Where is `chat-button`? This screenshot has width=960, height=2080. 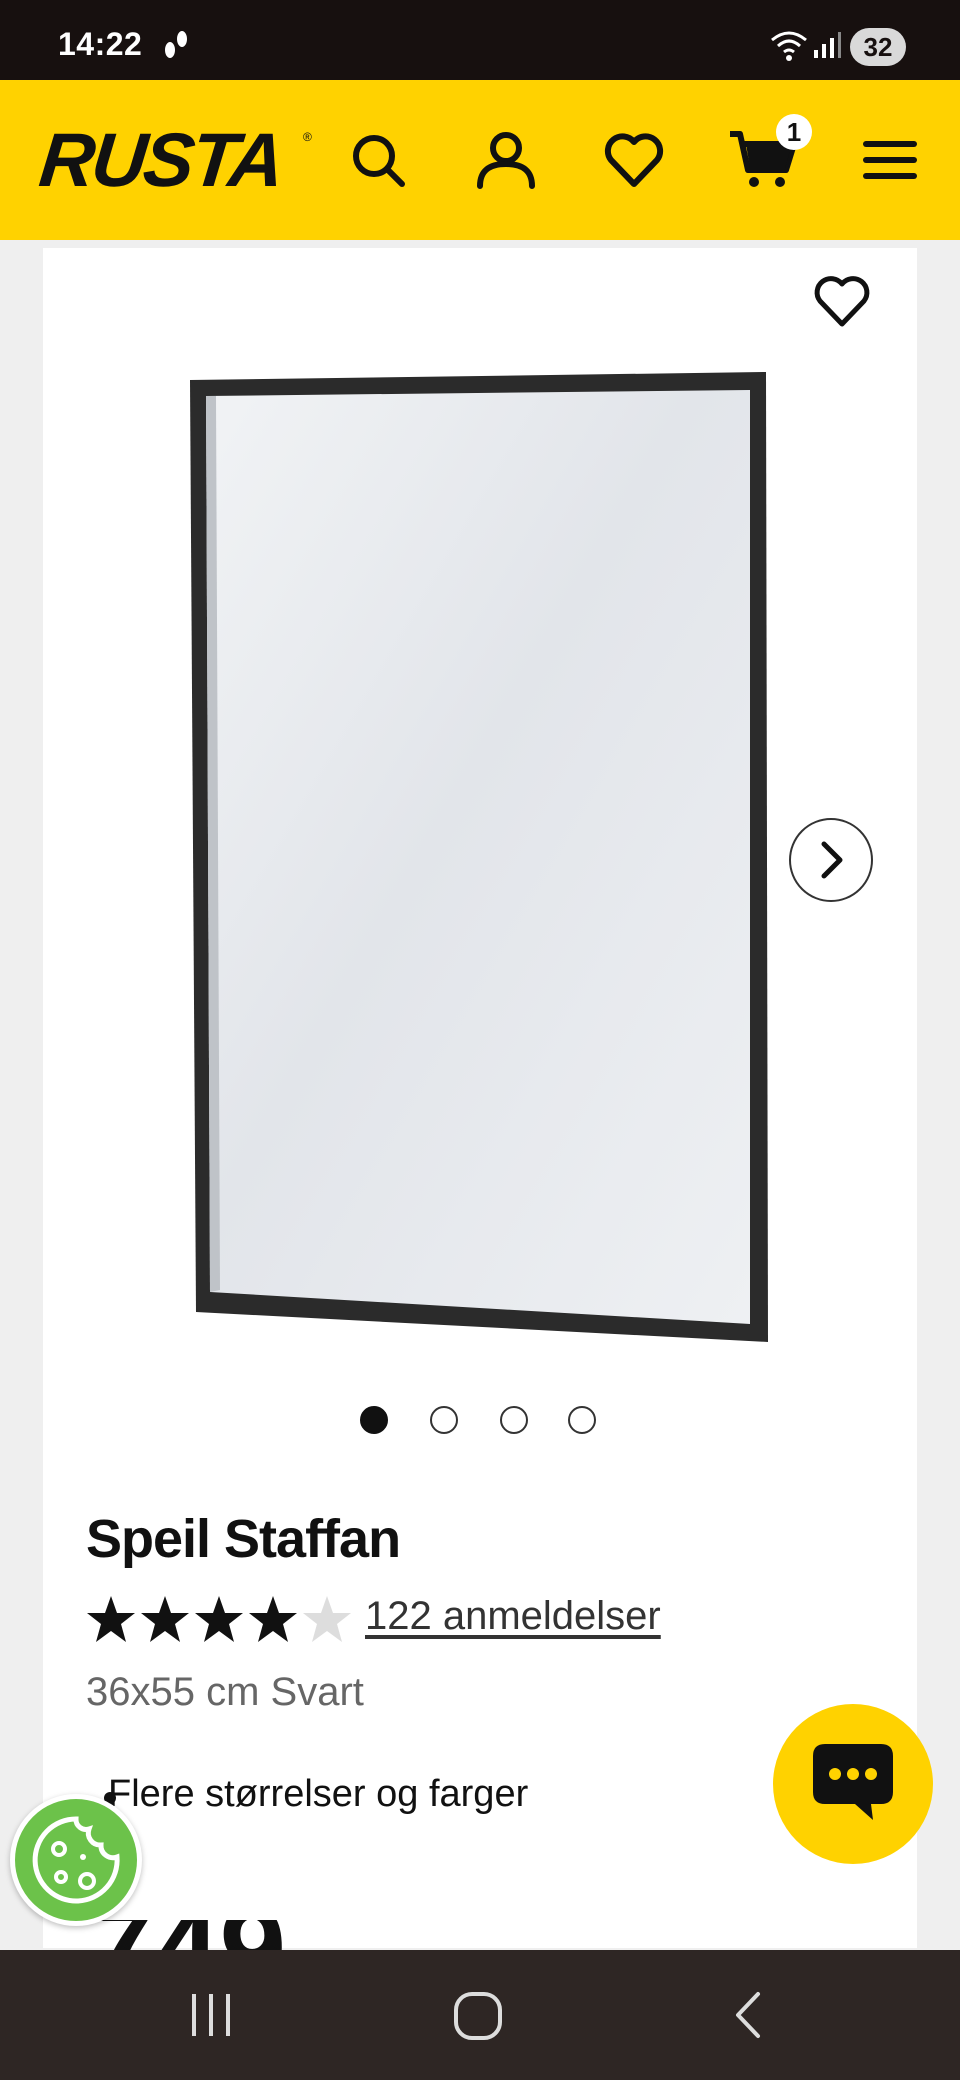 chat-button is located at coordinates (853, 1784).